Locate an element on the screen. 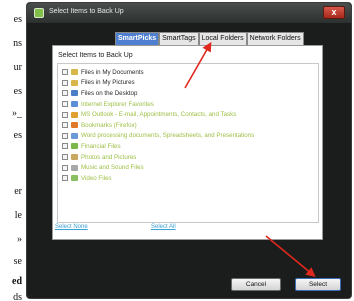  list-item: Photos and Pictures is located at coordinates (188, 157).